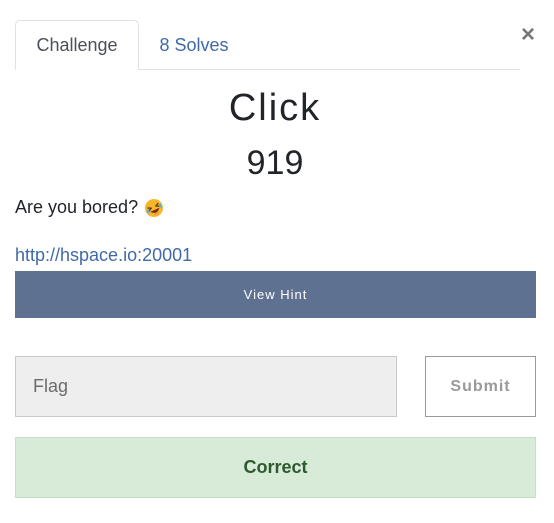  Describe the element at coordinates (275, 163) in the screenshot. I see `challenge-points: 919` at that location.